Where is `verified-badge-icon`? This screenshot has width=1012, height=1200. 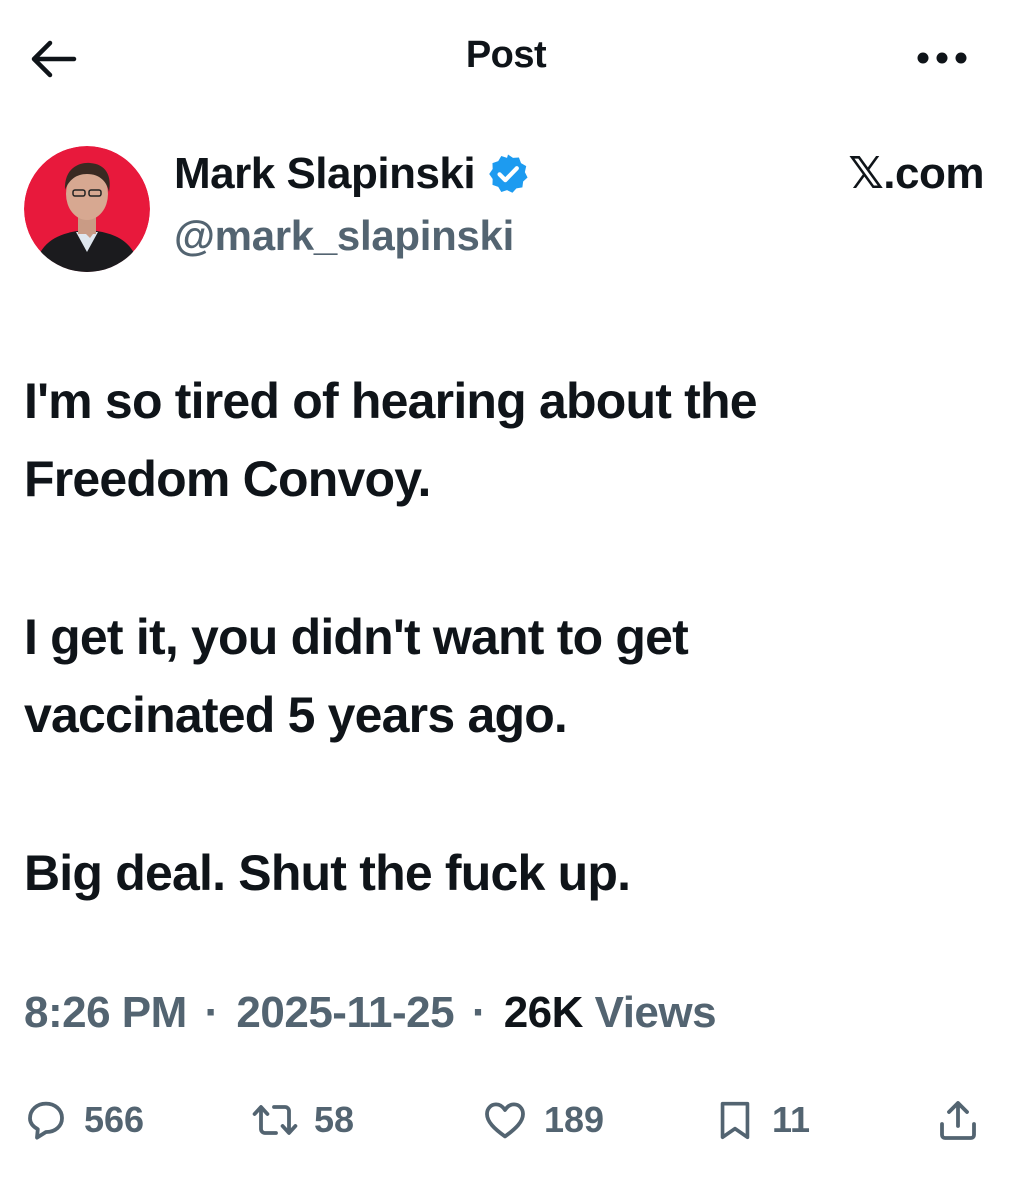
verified-badge-icon is located at coordinates (508, 174).